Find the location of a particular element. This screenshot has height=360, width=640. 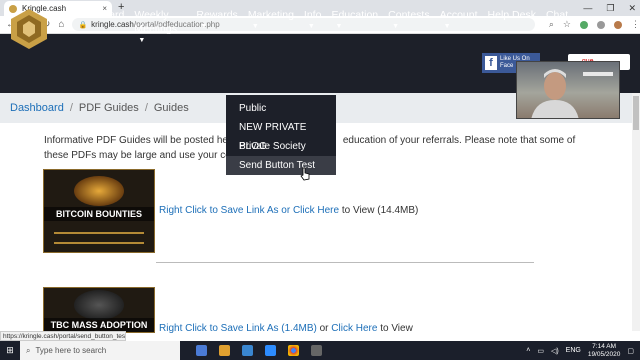

tray-language: ENG is located at coordinates (573, 350).